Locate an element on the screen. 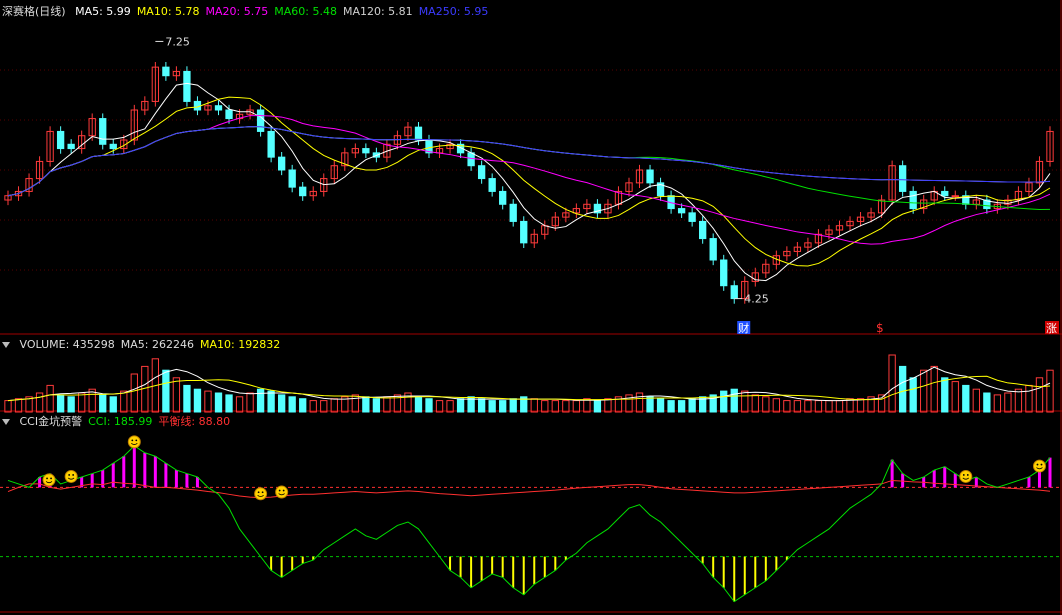  volume-legend: VOLUME: 435298 MA5: 262246 MA10: 192832 is located at coordinates (153, 344).